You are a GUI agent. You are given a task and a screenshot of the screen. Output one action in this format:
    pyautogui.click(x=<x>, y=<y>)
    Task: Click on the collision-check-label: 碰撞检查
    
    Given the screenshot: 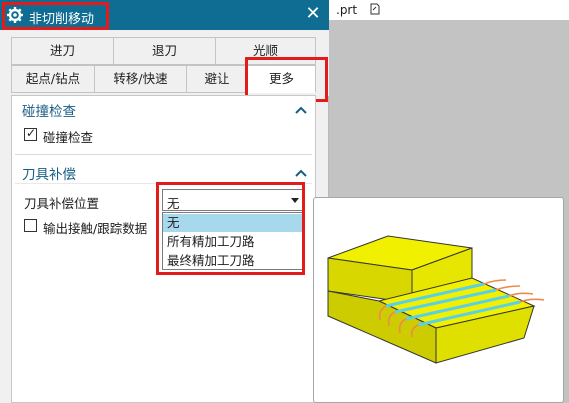 What is the action you would take?
    pyautogui.click(x=68, y=137)
    